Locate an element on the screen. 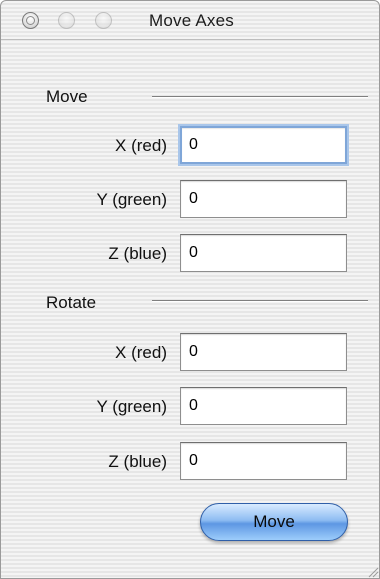 This screenshot has height=579, width=380. move-button: Move is located at coordinates (274, 522).